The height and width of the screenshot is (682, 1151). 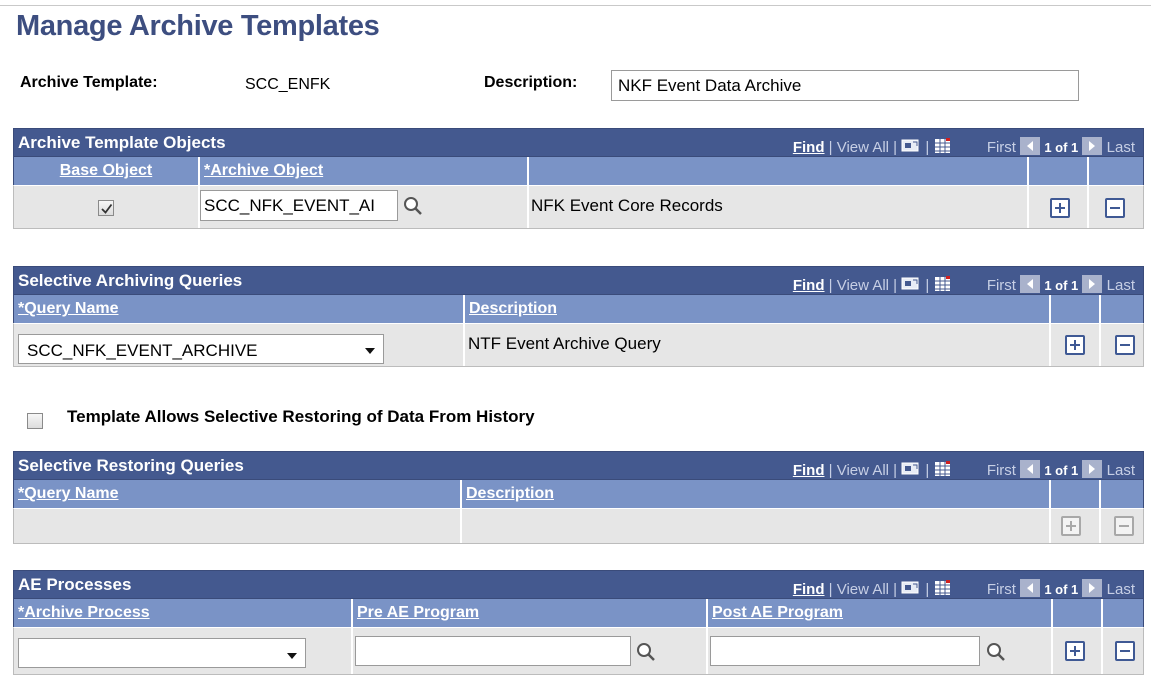 What do you see at coordinates (1061, 147) in the screenshot?
I see `row-count: 1 of 1` at bounding box center [1061, 147].